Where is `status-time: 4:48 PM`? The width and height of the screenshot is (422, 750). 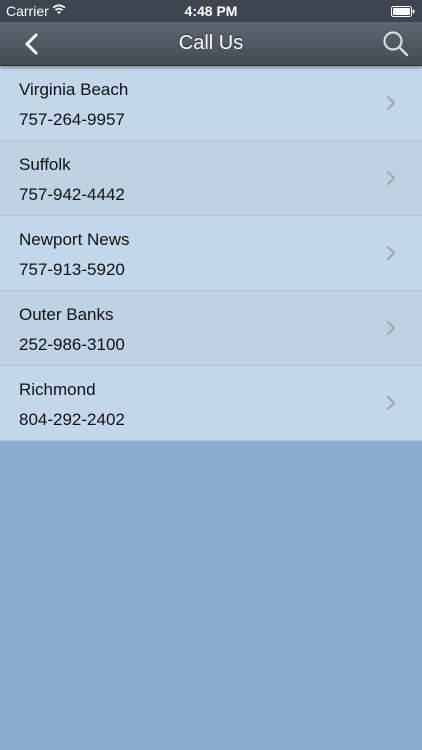 status-time: 4:48 PM is located at coordinates (211, 11).